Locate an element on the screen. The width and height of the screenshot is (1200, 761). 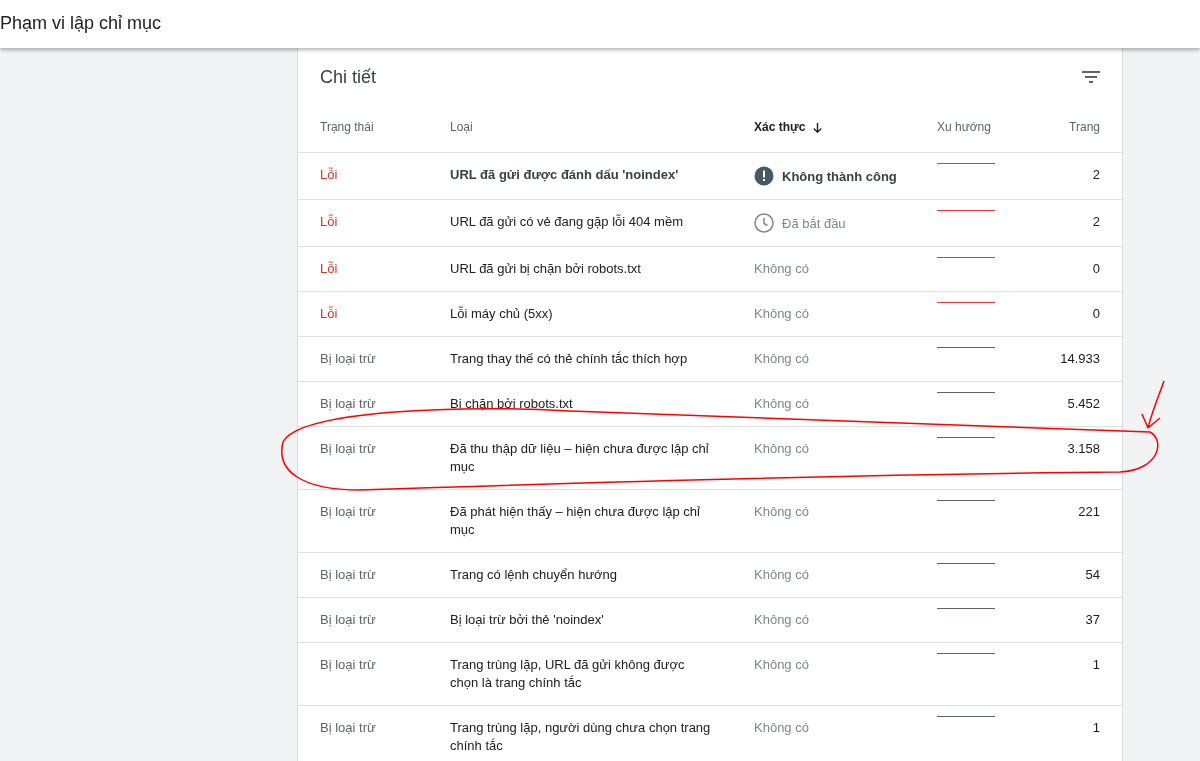
table-row: Bị loại trừ Trang có lệnh chuyển hướng Không có 54 is located at coordinates (710, 574).